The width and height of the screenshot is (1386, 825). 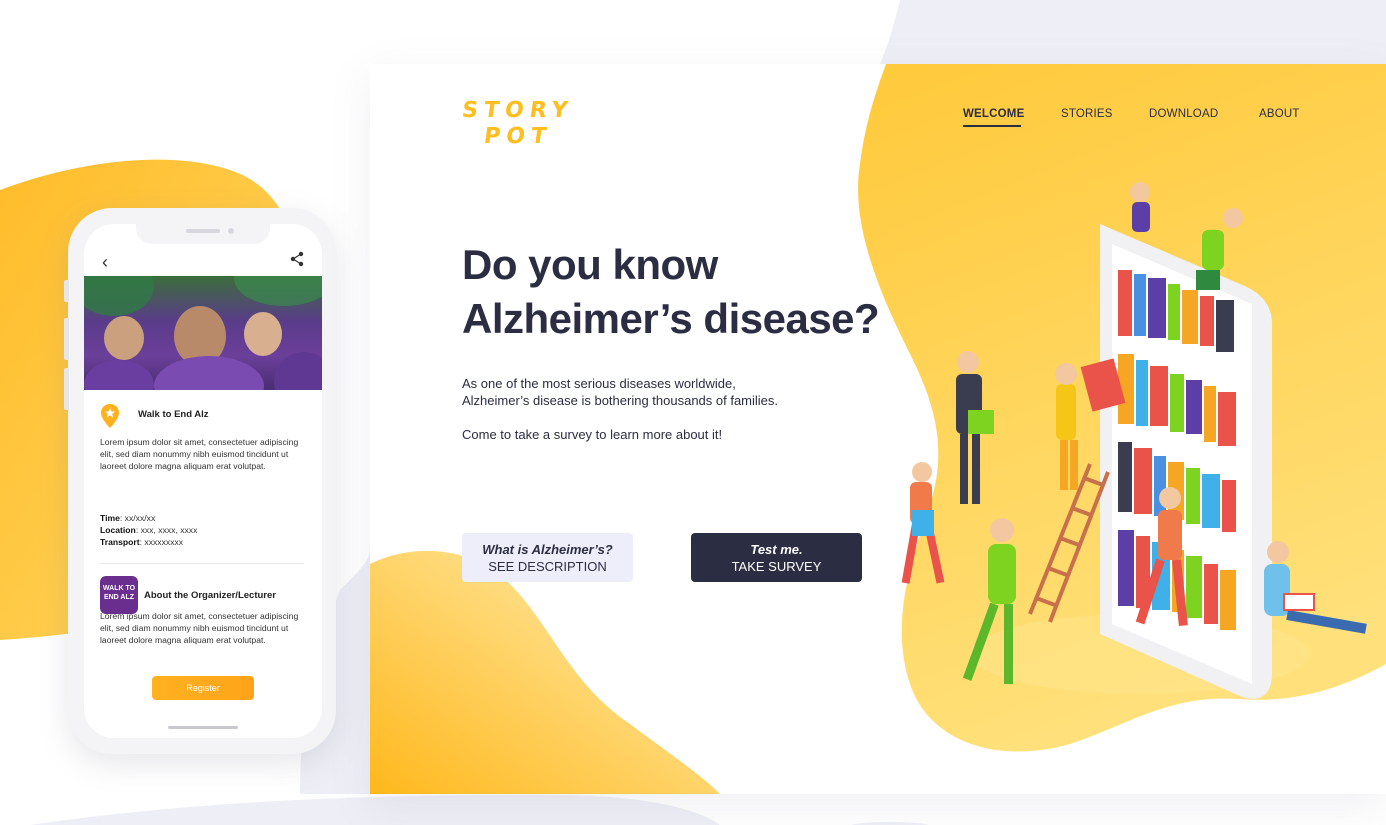 What do you see at coordinates (993, 114) in the screenshot?
I see `nav-welcome: WELCOME` at bounding box center [993, 114].